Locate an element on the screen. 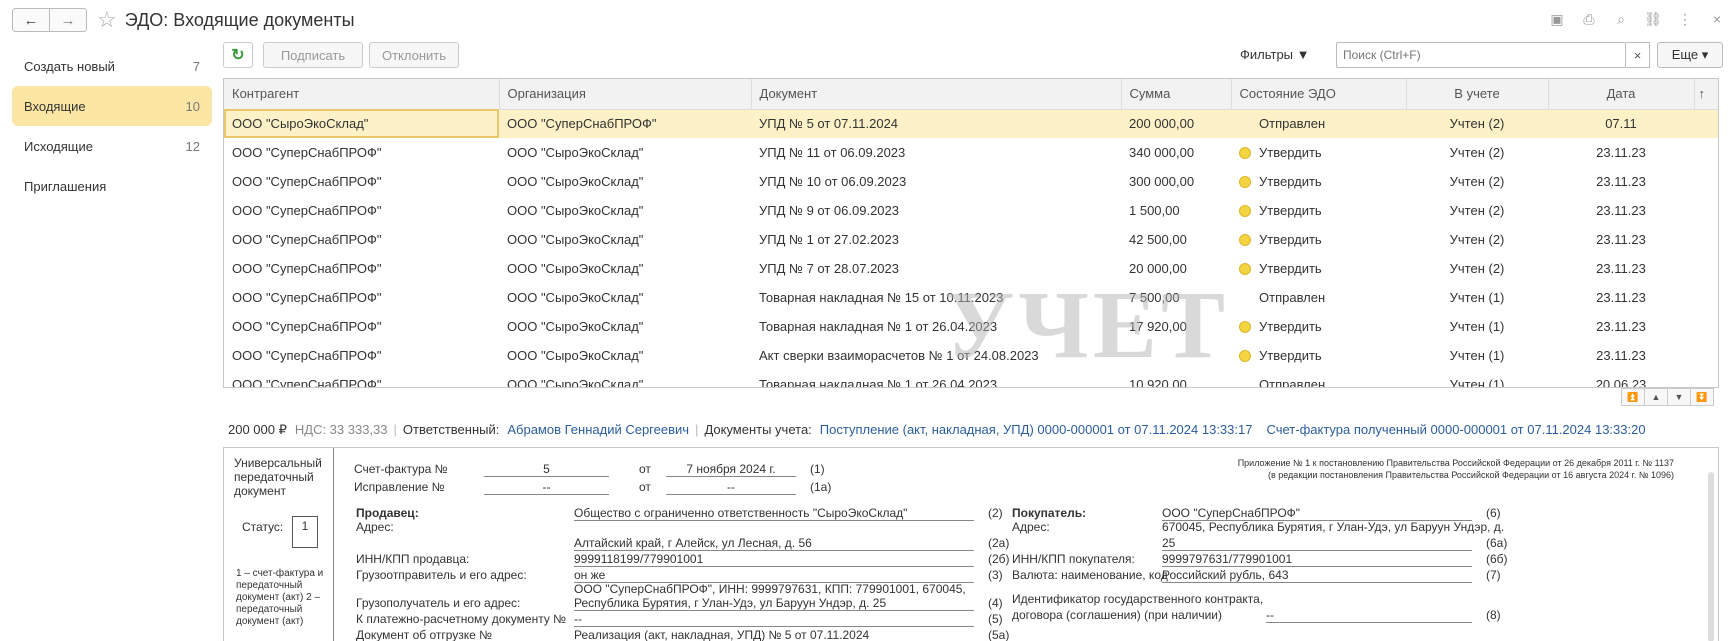 The width and height of the screenshot is (1734, 641). sidebar-item-incoming: Входящие 10 is located at coordinates (112, 106).